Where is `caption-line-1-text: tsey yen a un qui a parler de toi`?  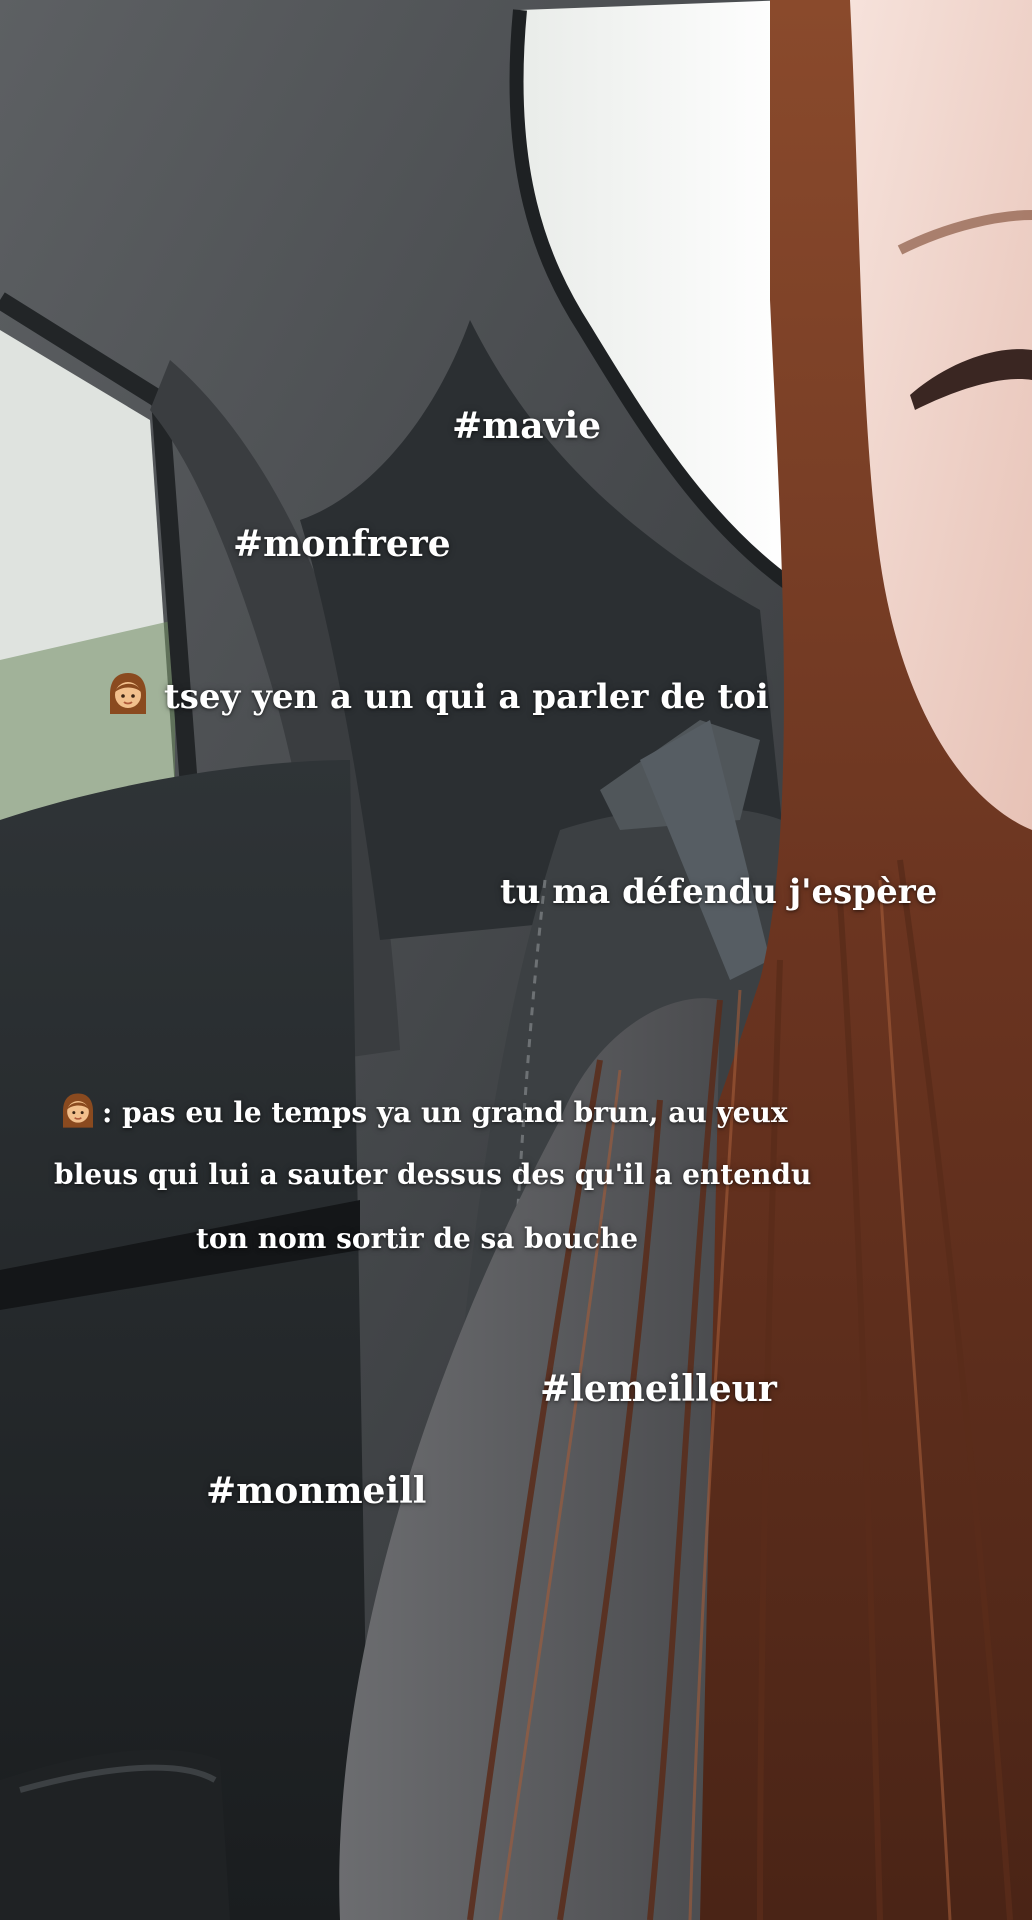
caption-line-1-text: tsey yen a un qui a parler de toi is located at coordinates (466, 697).